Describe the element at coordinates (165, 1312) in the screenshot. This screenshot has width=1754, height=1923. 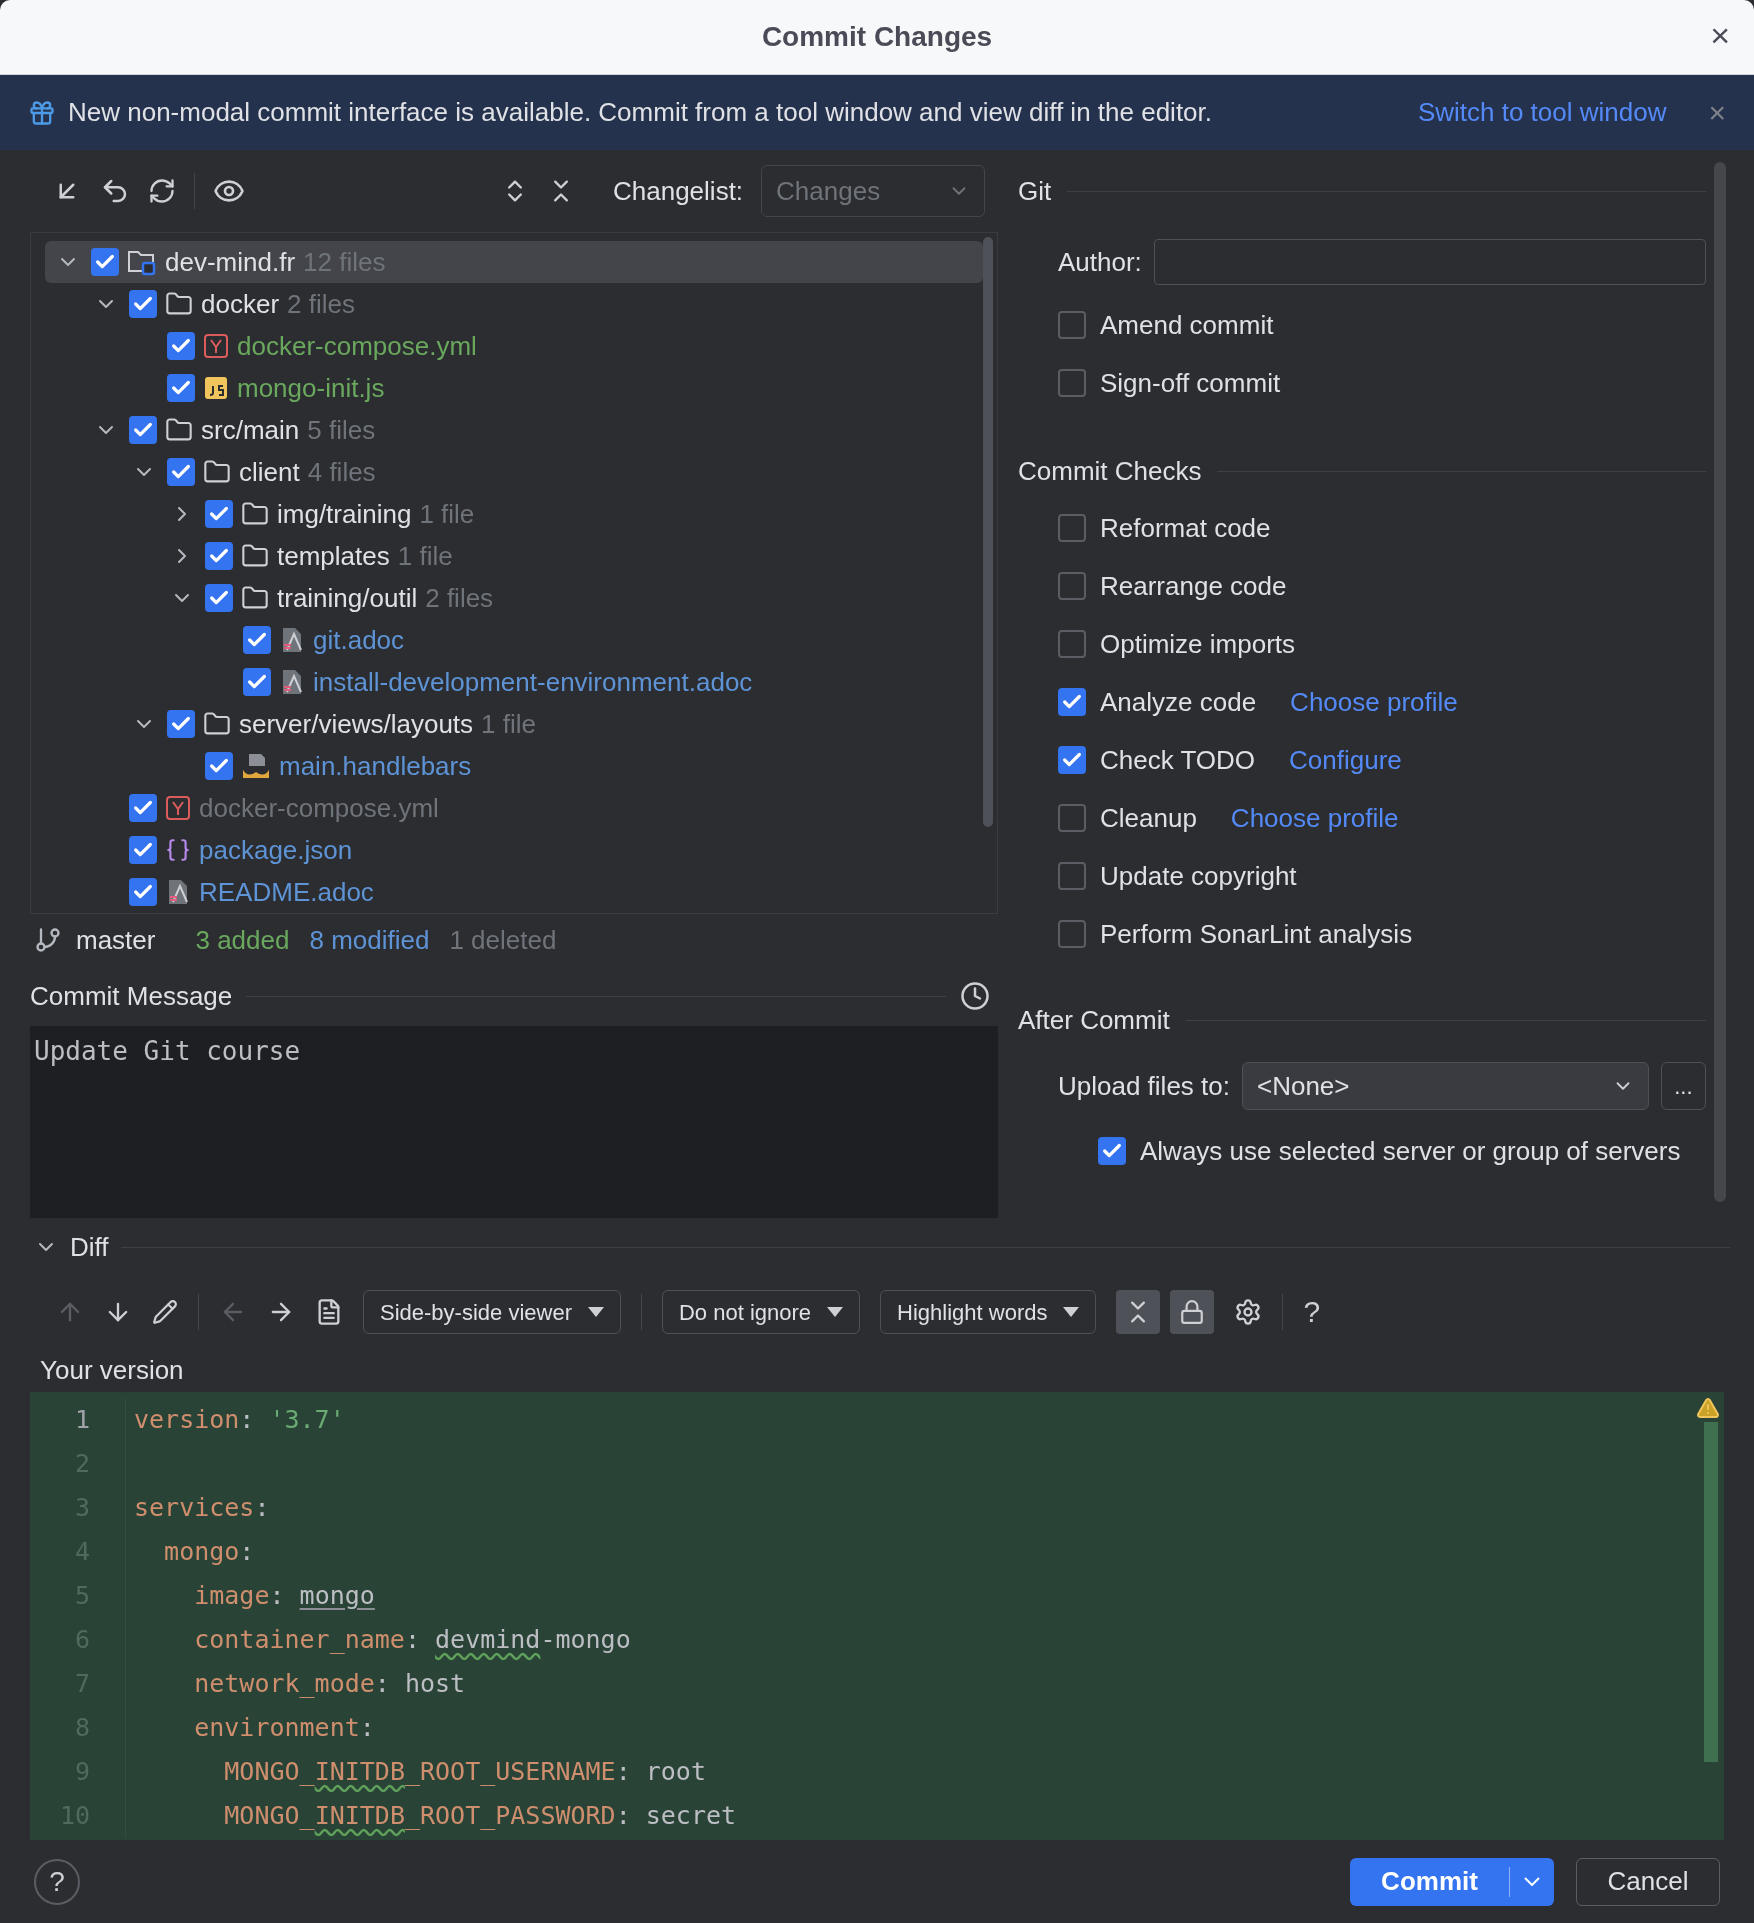
I see `edit-icon` at that location.